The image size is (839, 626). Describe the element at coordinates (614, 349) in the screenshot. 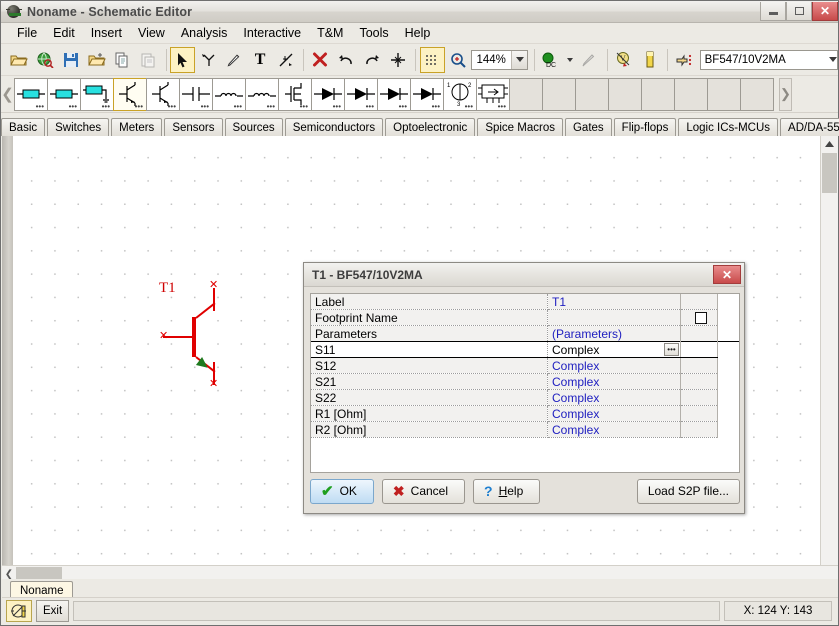

I see `property-value: Complex •••` at that location.